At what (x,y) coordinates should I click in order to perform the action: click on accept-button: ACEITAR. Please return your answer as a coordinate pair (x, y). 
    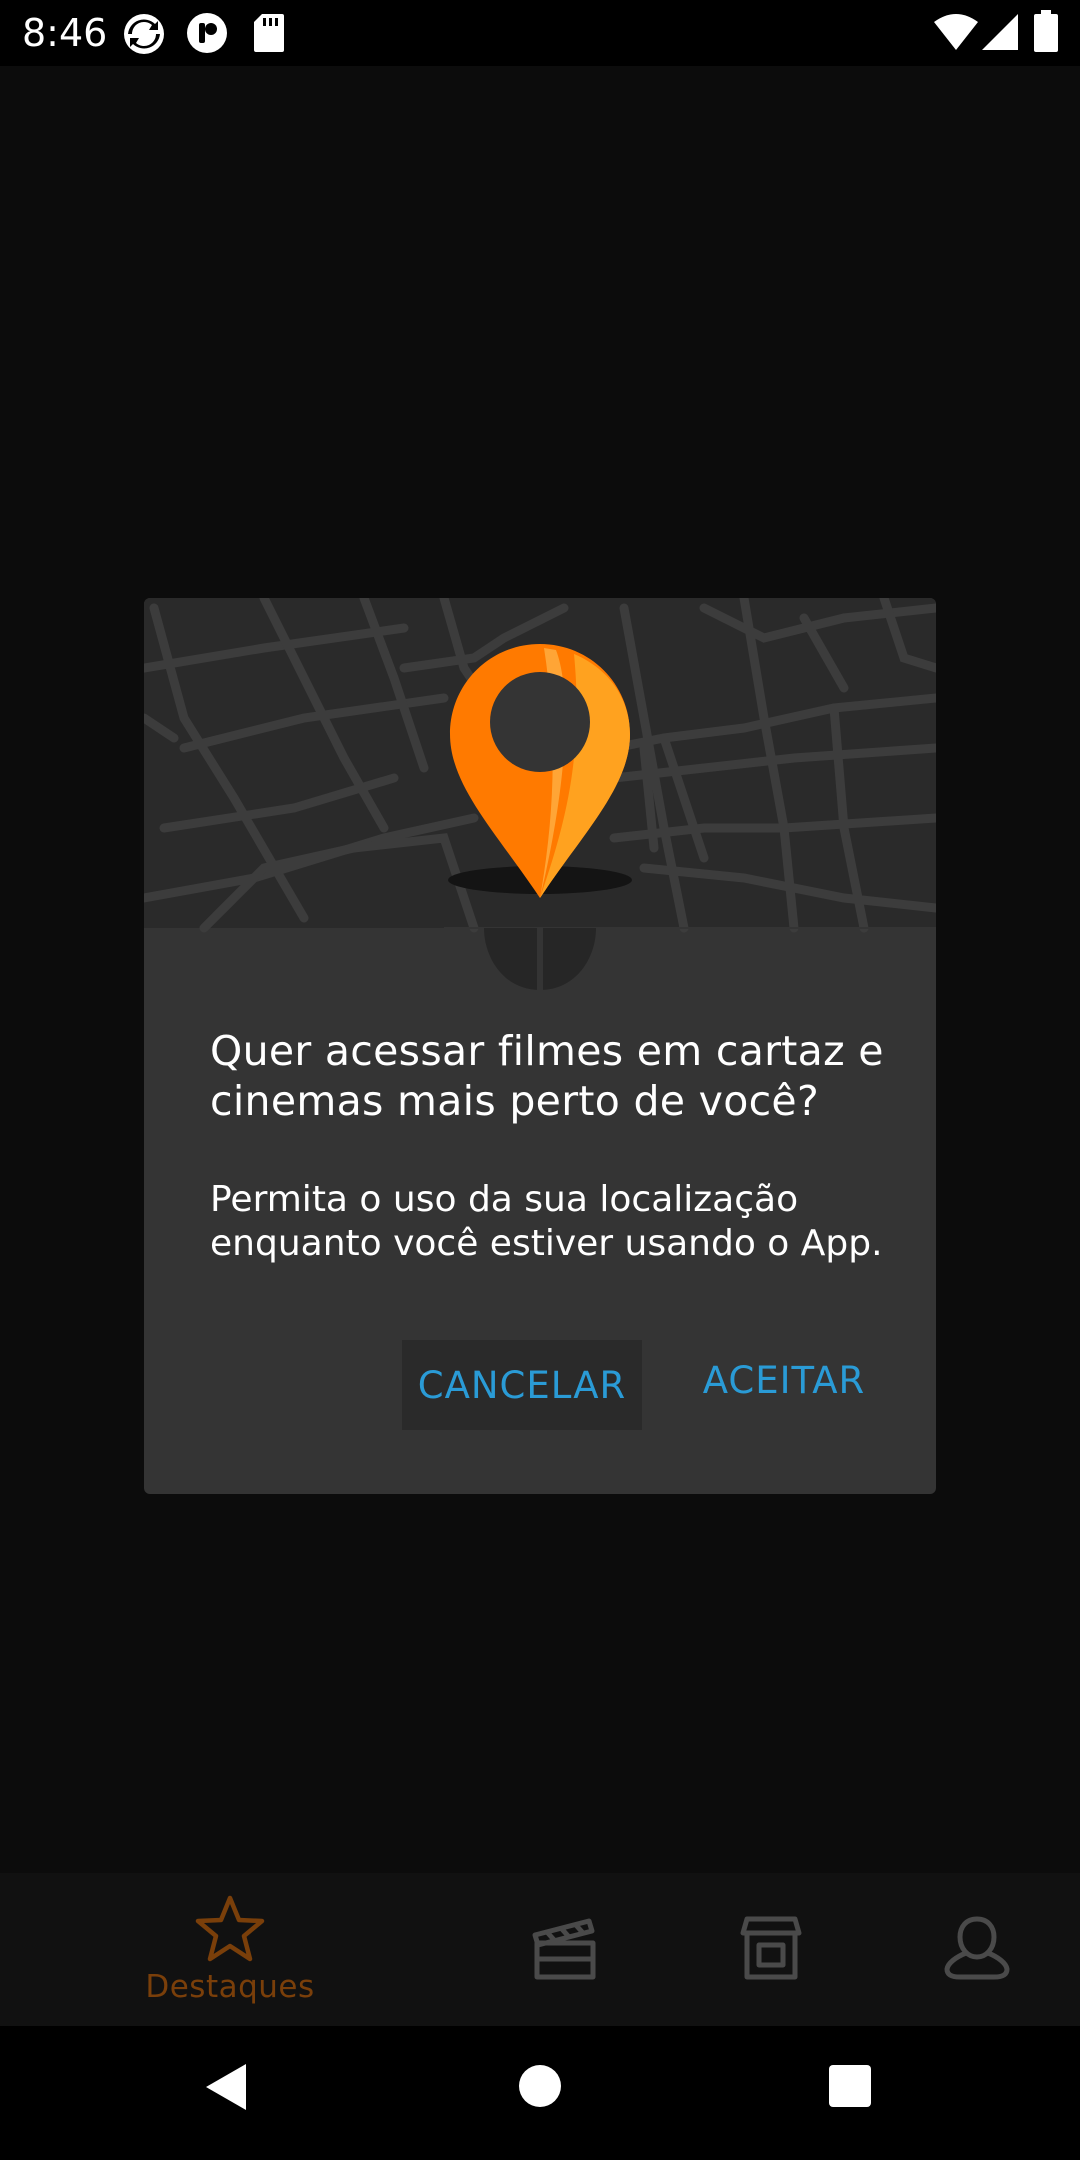
    Looking at the image, I should click on (784, 1380).